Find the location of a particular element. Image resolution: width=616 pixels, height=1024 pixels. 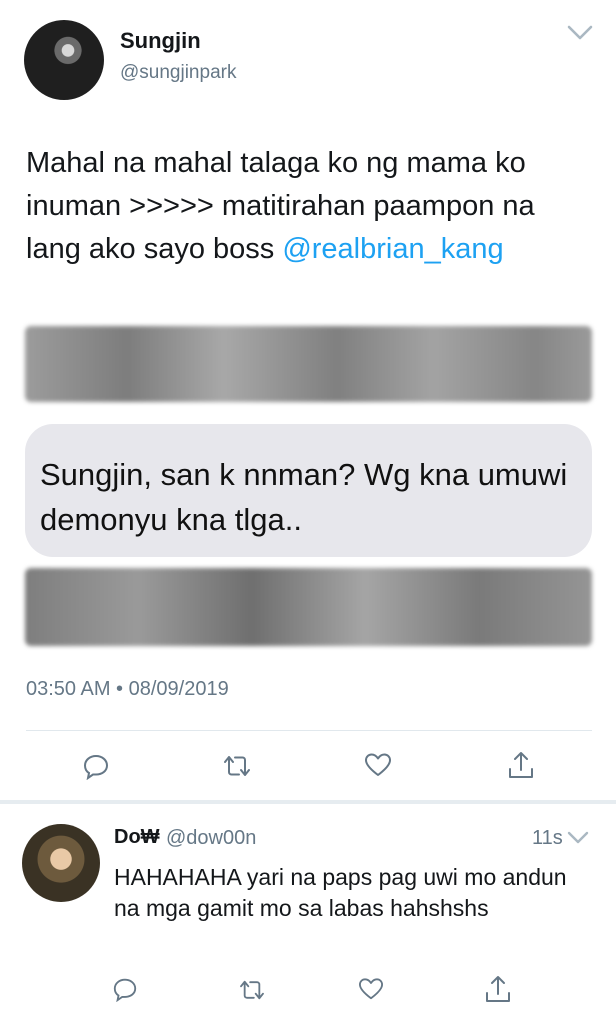

retweet-icon is located at coordinates (237, 766).